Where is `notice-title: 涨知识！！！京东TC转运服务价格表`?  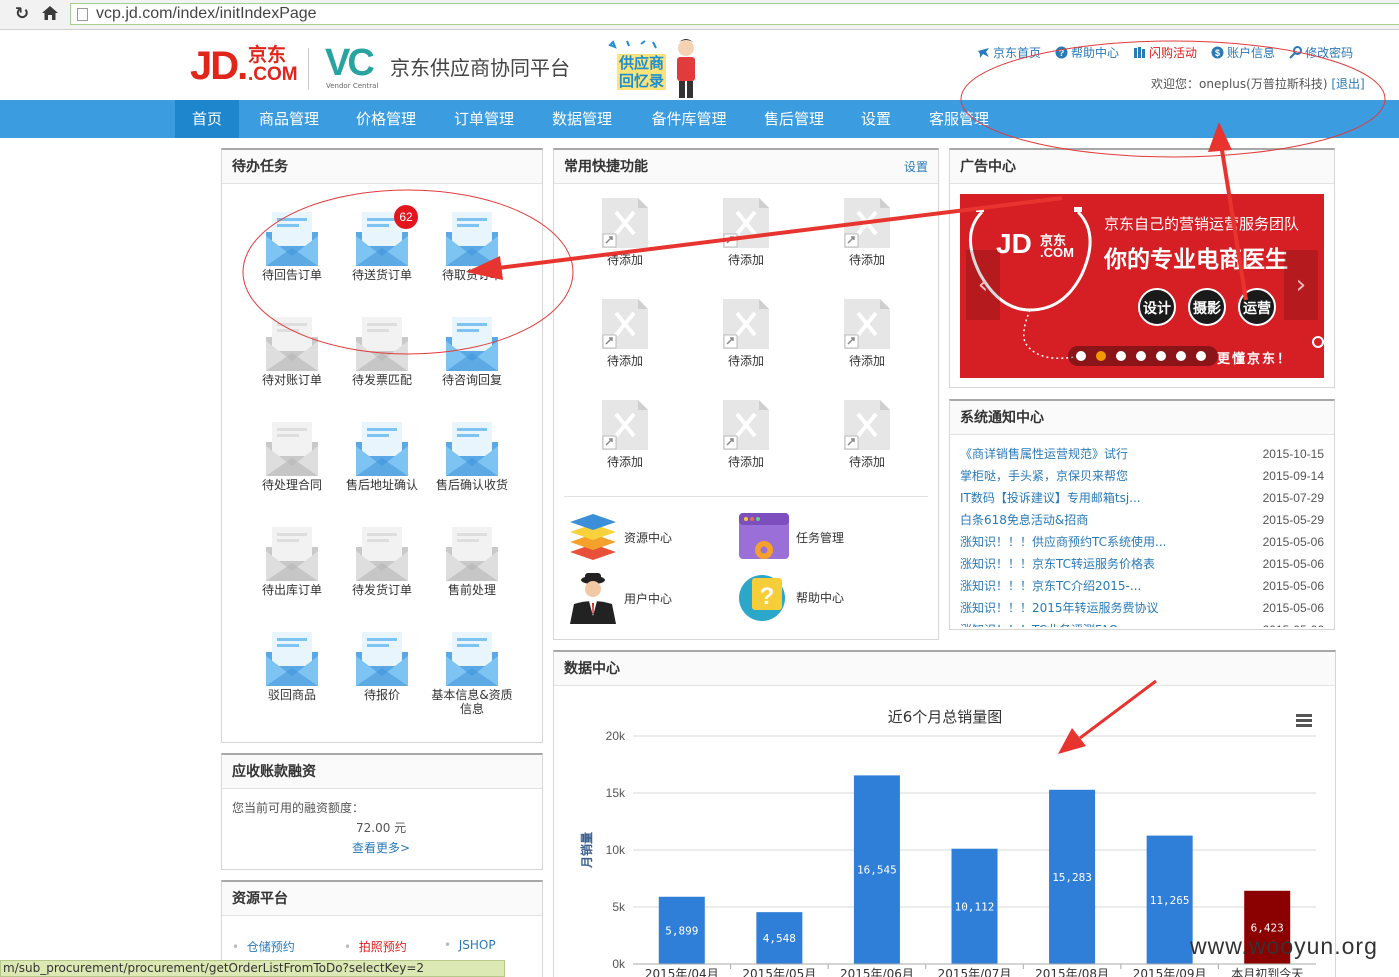
notice-title: 涨知识！！！京东TC转运服务价格表 is located at coordinates (1057, 564).